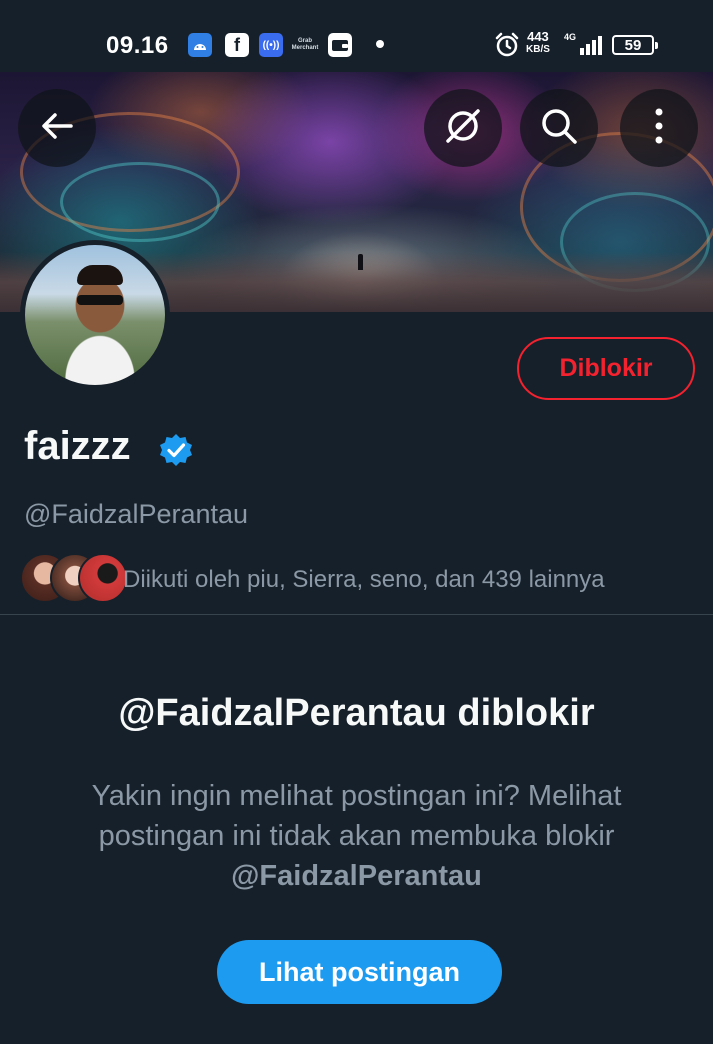 This screenshot has height=1044, width=713. What do you see at coordinates (140, 202) in the screenshot?
I see `banner-swirl` at bounding box center [140, 202].